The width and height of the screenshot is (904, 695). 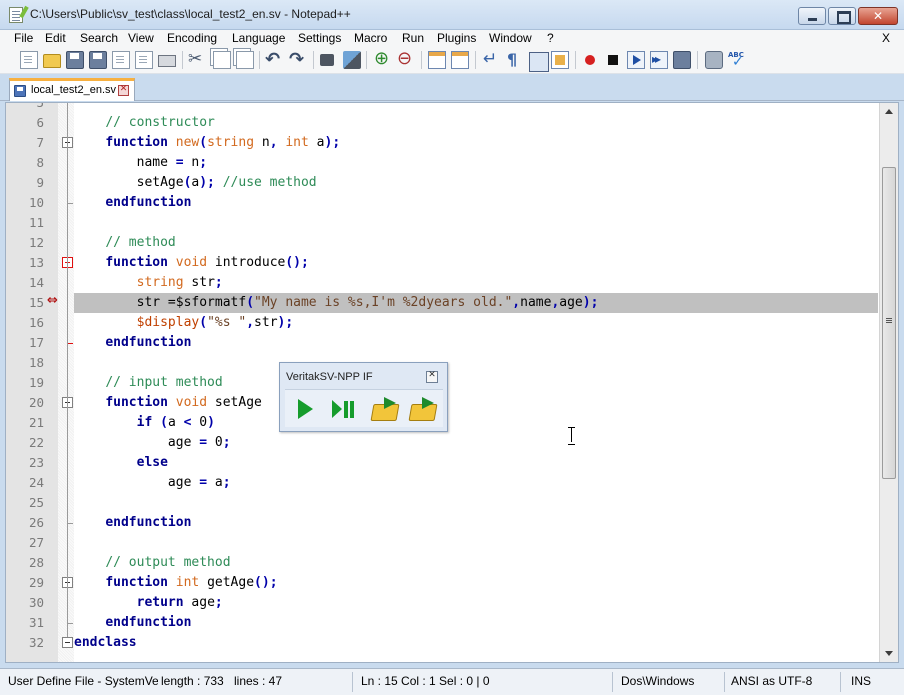 I want to click on menu-run: Run, so click(x=413, y=38).